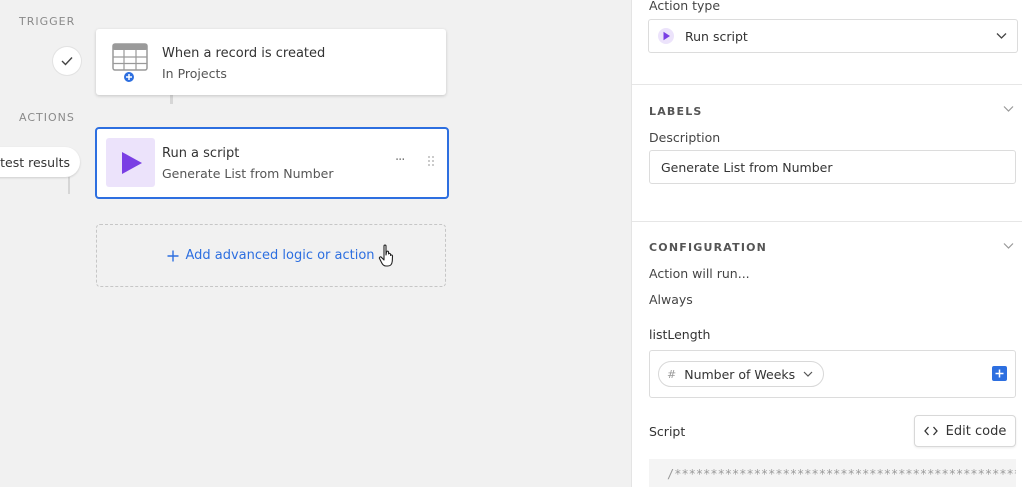  What do you see at coordinates (667, 431) in the screenshot?
I see `script-label: Script` at bounding box center [667, 431].